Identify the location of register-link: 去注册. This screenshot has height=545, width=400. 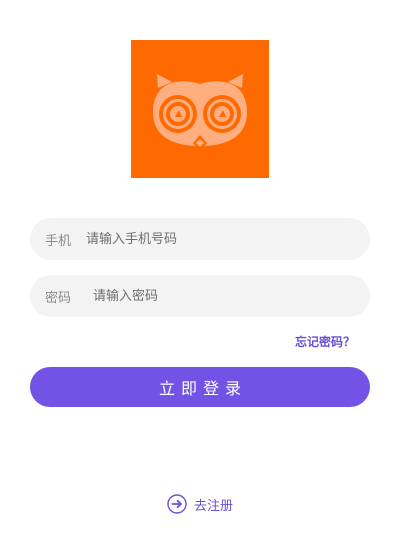
(200, 504).